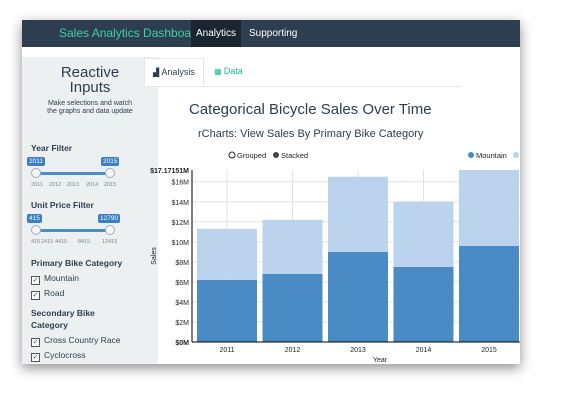  Describe the element at coordinates (52, 148) in the screenshot. I see `year-filter-label: Year Filter` at that location.